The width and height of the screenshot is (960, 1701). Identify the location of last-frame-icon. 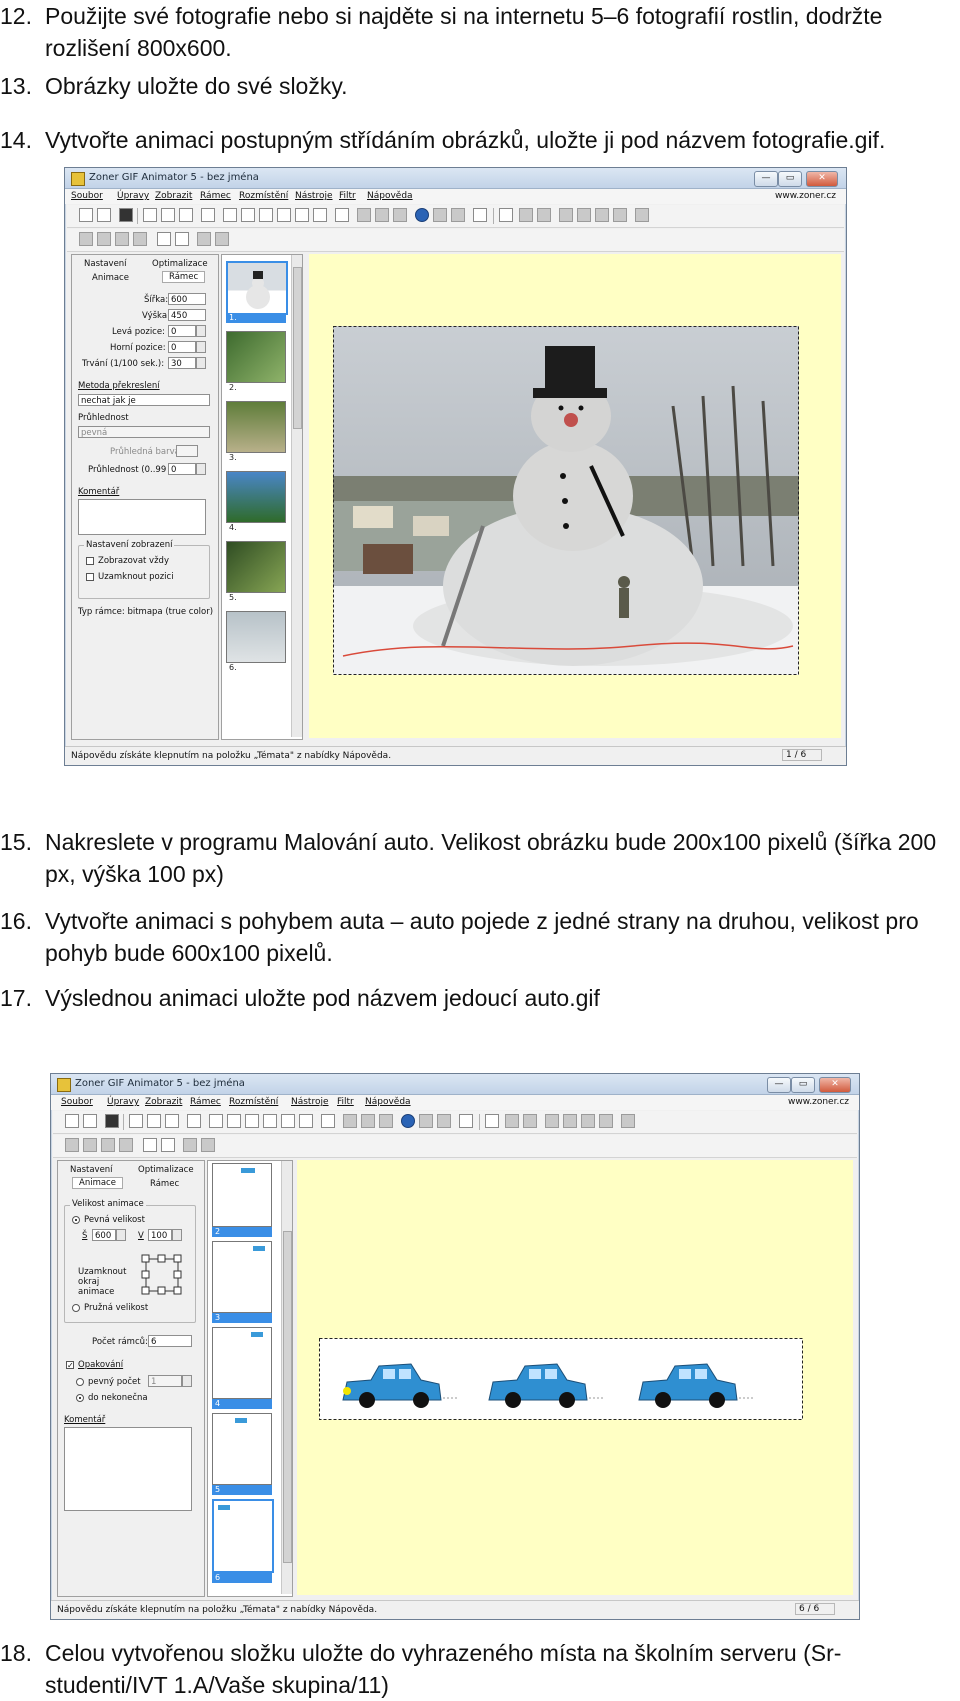
(606, 1121).